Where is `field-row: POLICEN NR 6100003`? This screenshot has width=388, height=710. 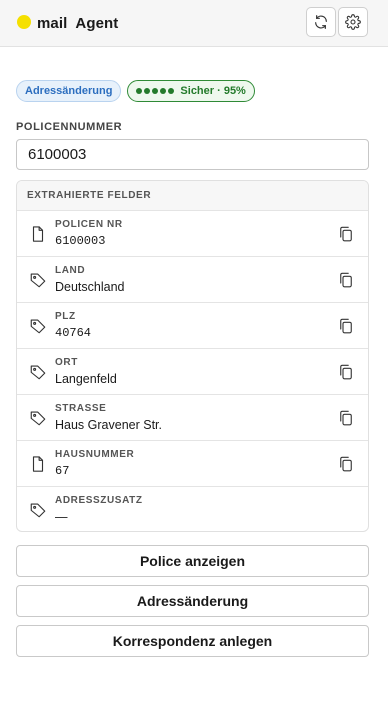
field-row: POLICEN NR 6100003 is located at coordinates (192, 234).